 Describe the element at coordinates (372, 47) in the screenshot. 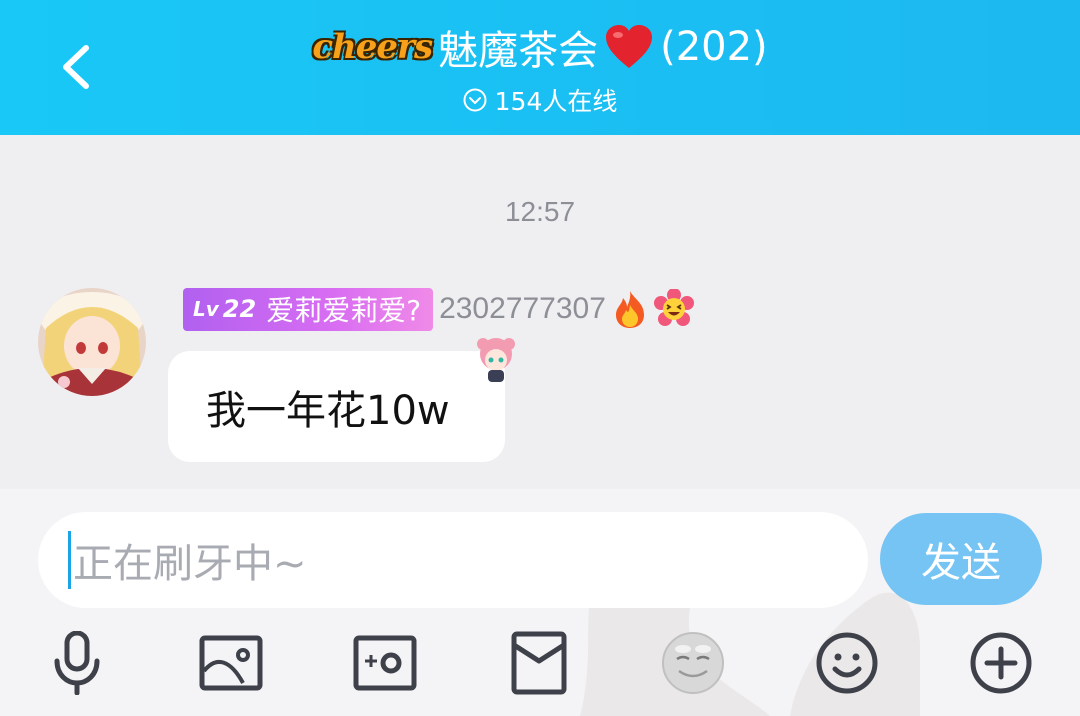

I see `cheers-logo: cheers` at that location.